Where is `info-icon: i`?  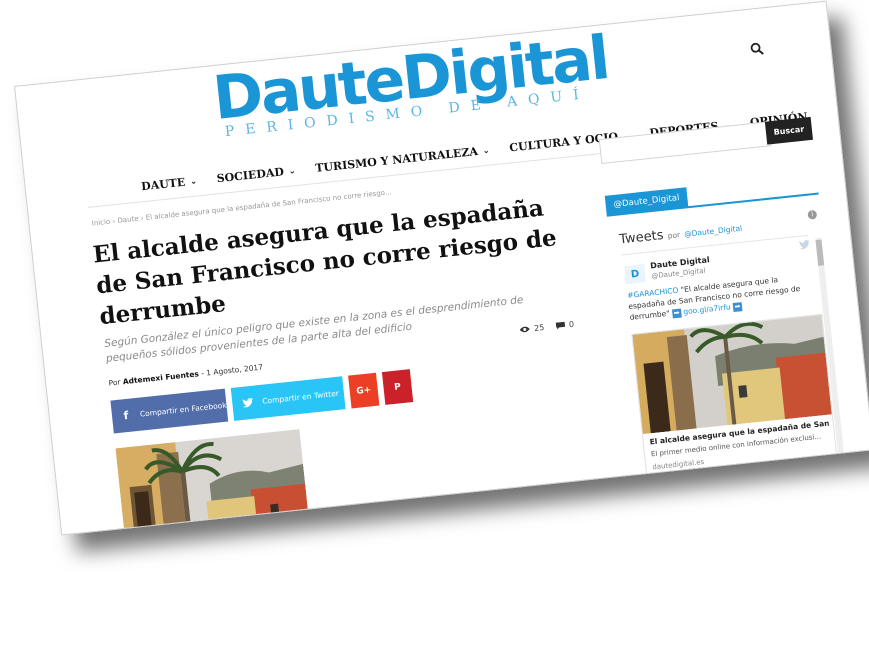
info-icon: i is located at coordinates (812, 214).